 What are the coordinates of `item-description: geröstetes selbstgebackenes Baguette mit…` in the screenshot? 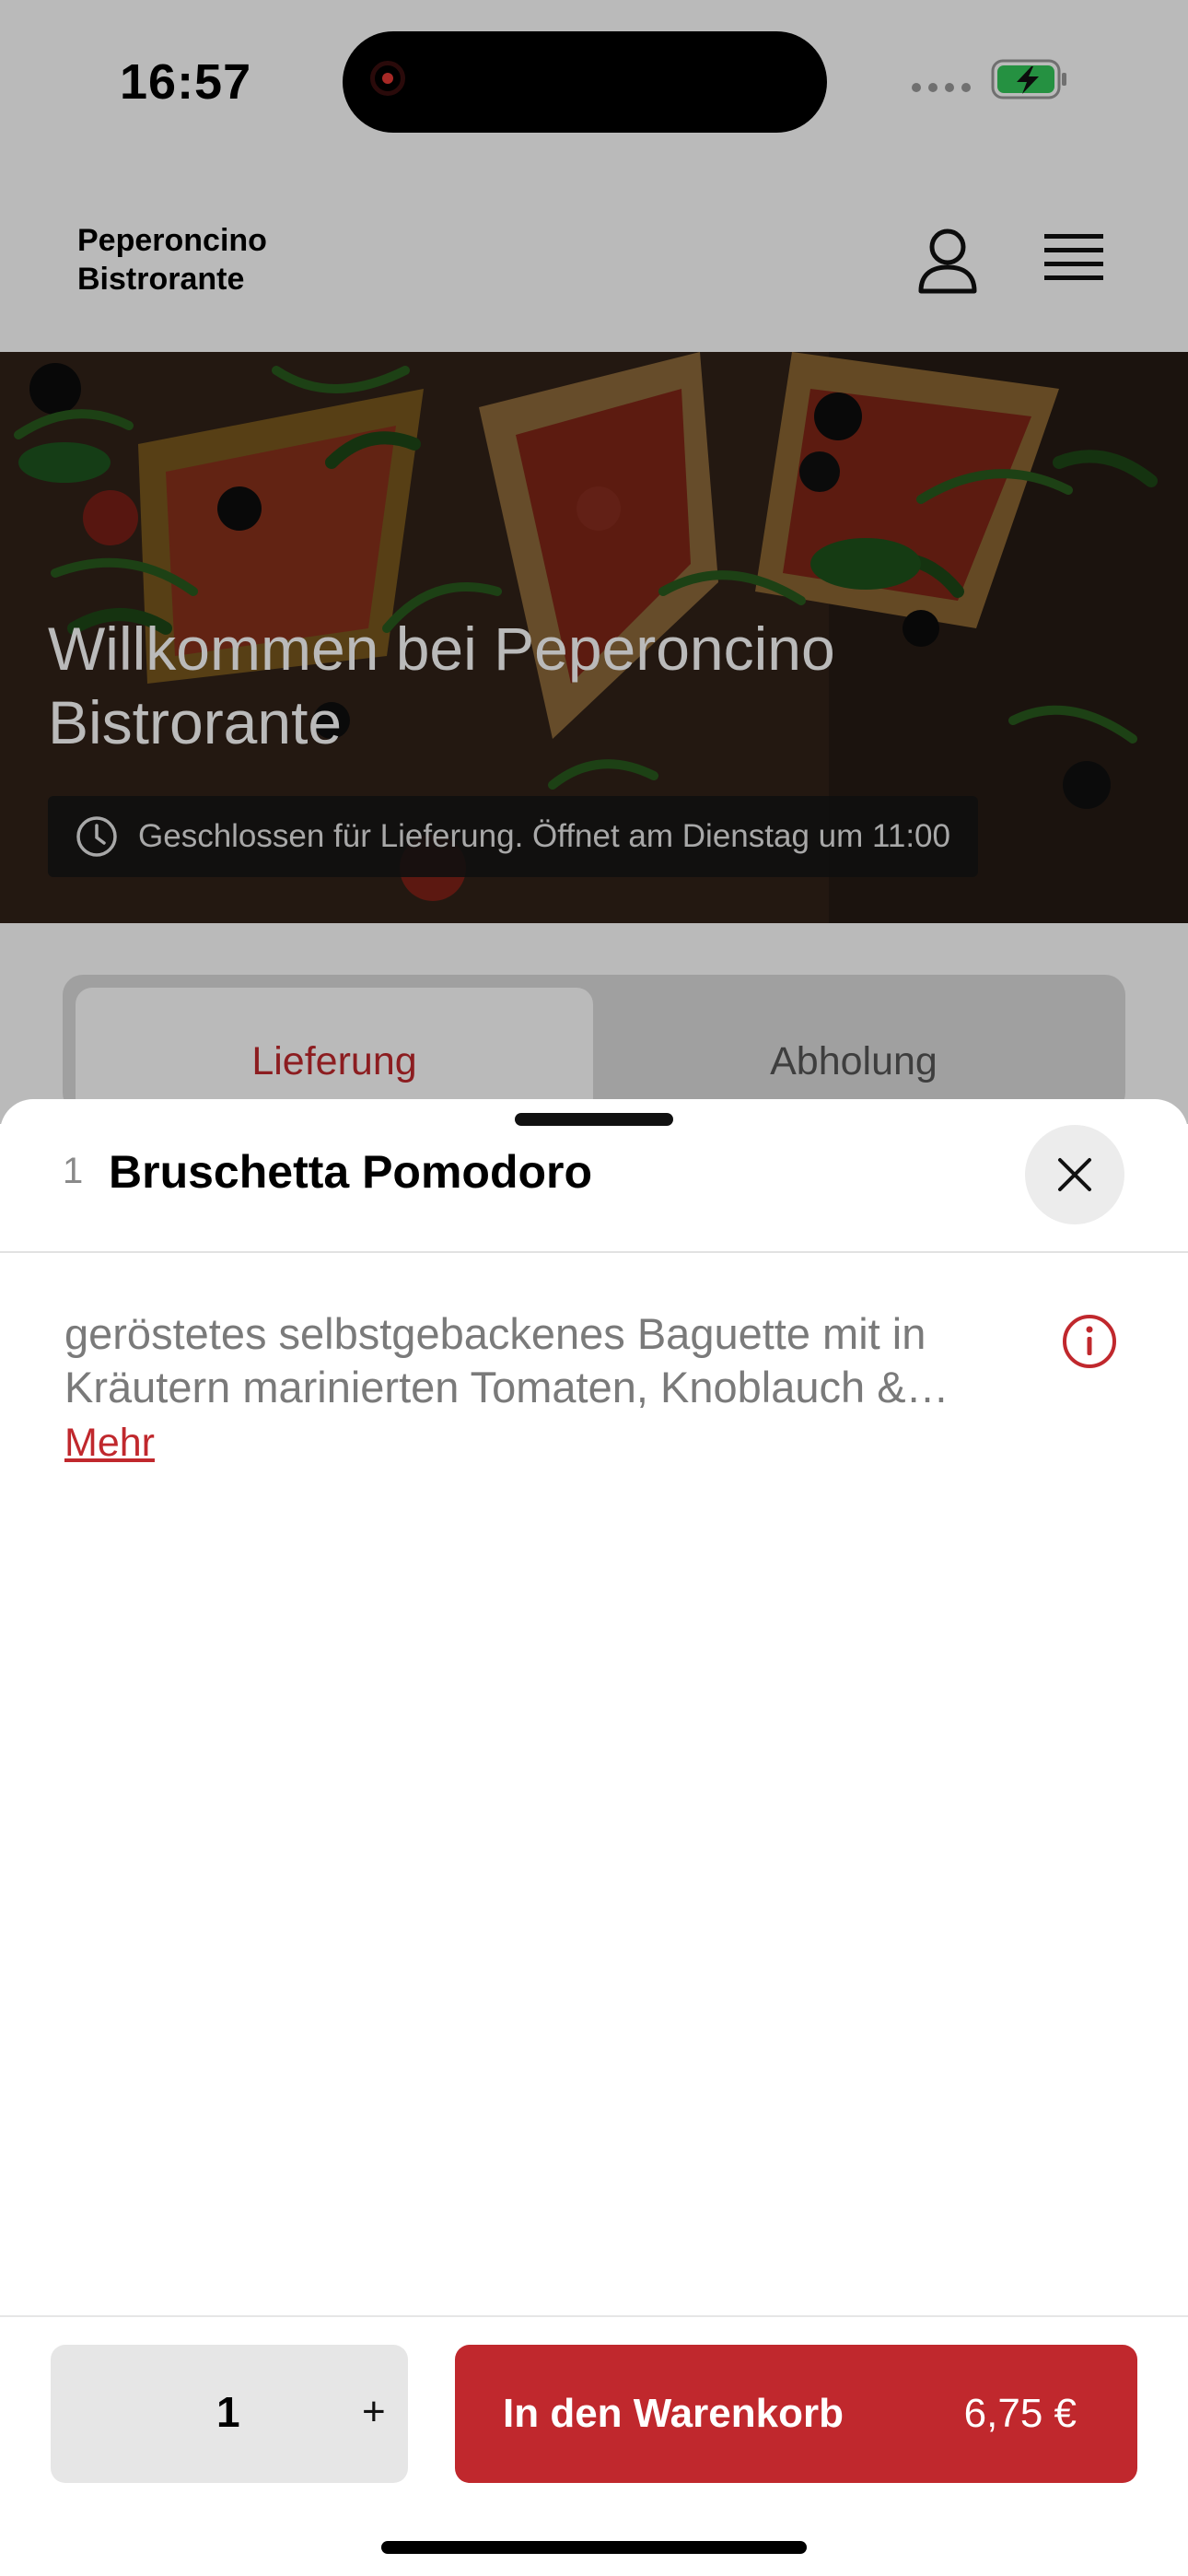 It's located at (552, 1388).